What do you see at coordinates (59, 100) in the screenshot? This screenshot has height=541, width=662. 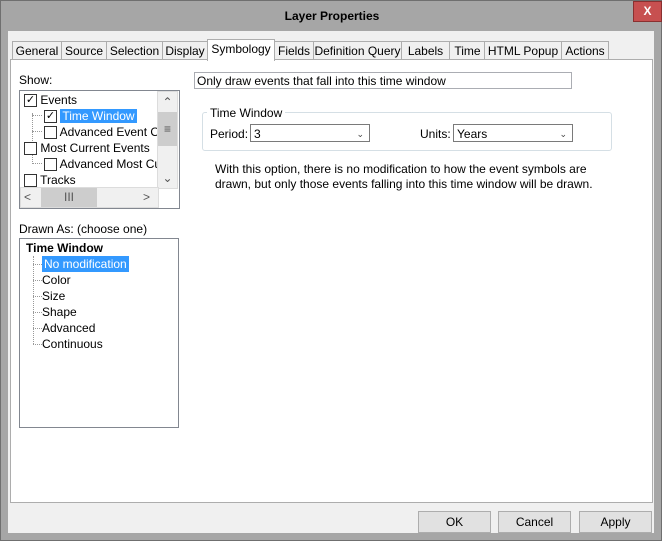 I see `show-item-label: Events` at bounding box center [59, 100].